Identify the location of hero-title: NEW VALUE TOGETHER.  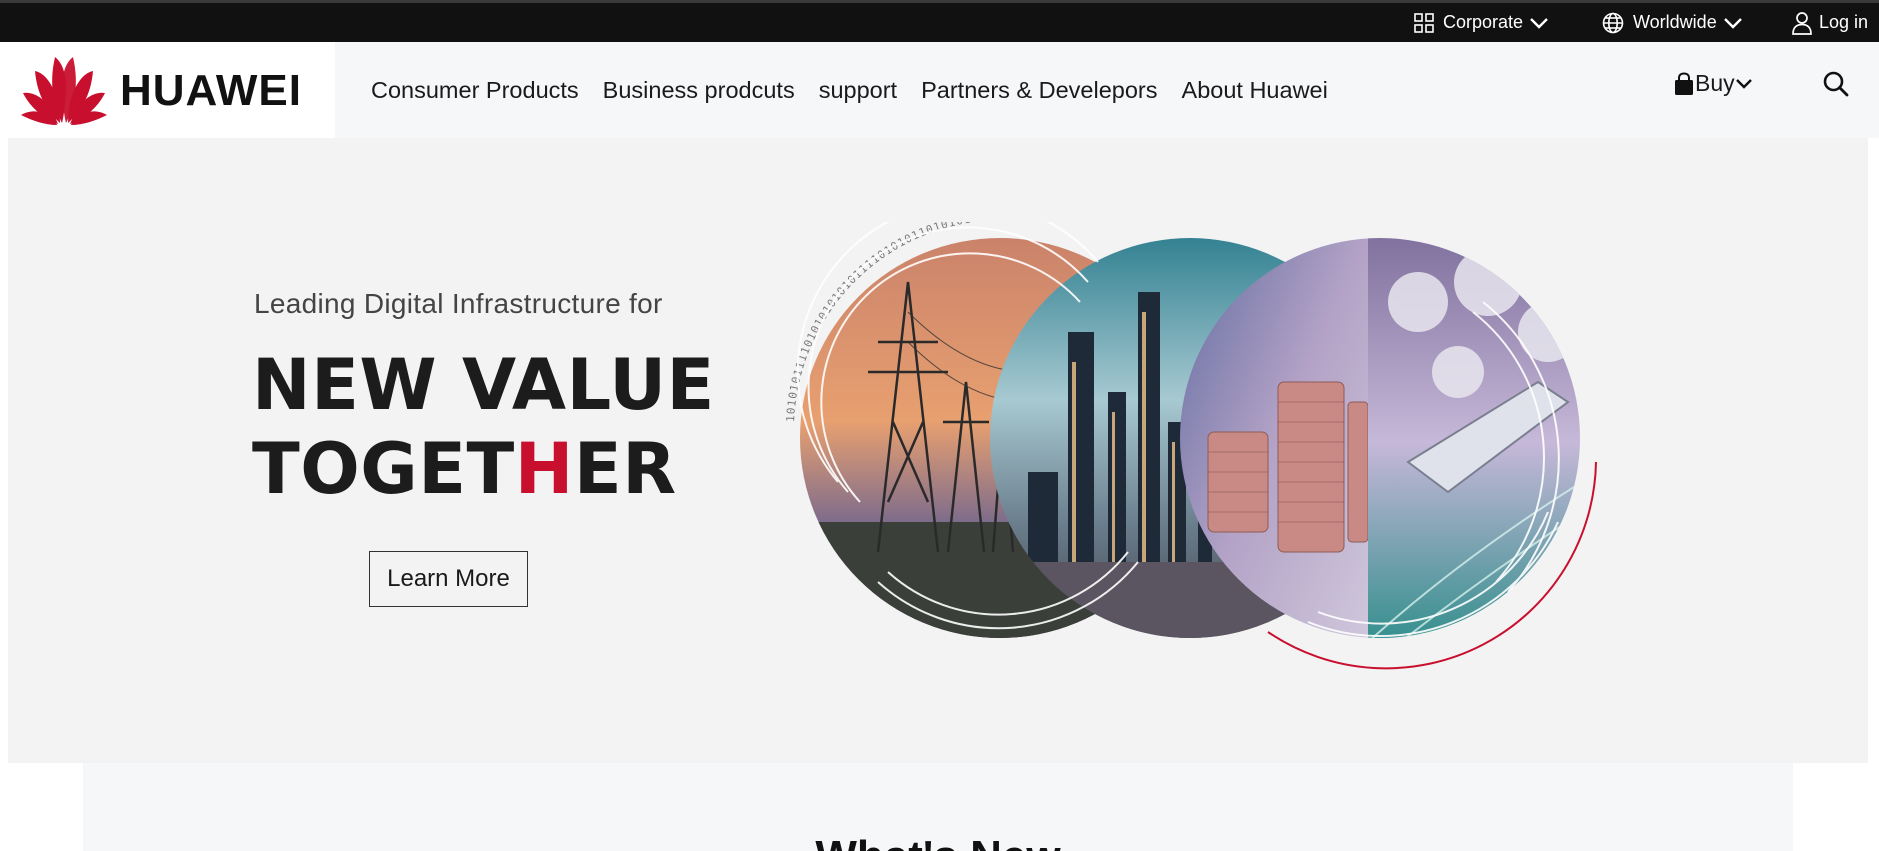
(483, 427).